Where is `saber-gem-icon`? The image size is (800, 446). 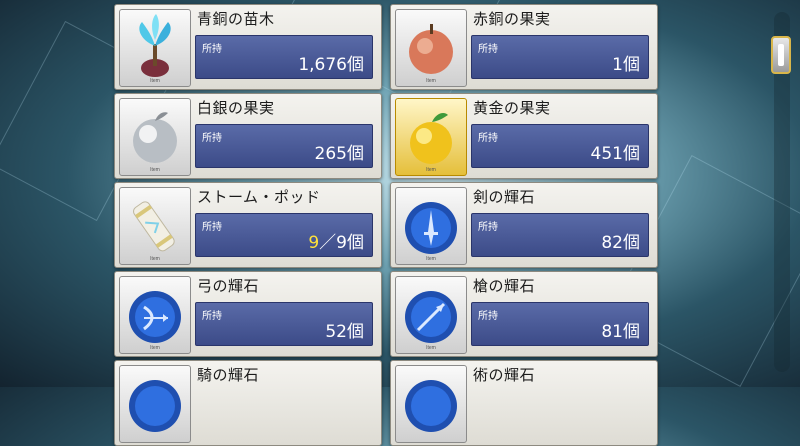 saber-gem-icon is located at coordinates (431, 228).